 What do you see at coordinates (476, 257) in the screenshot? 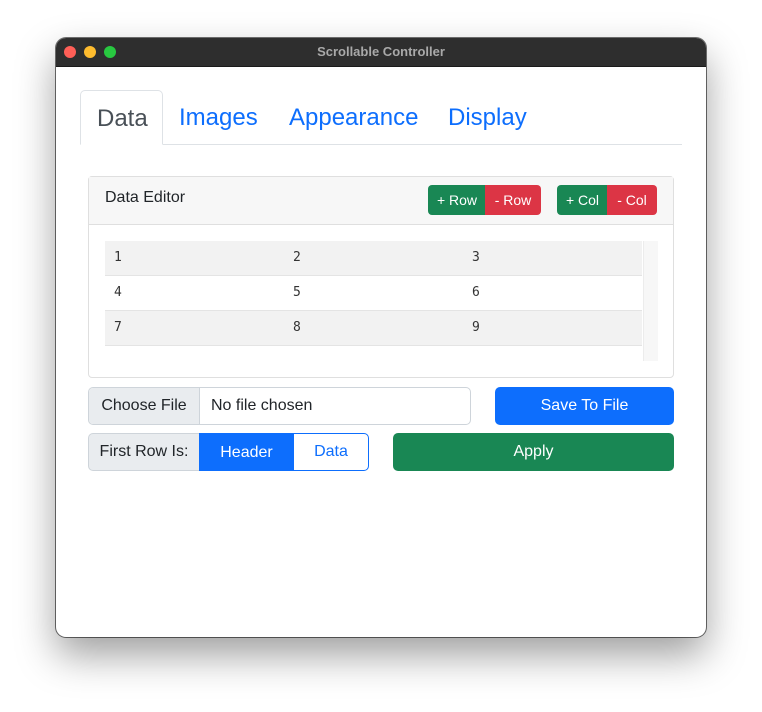
I see `table-cell: 3` at bounding box center [476, 257].